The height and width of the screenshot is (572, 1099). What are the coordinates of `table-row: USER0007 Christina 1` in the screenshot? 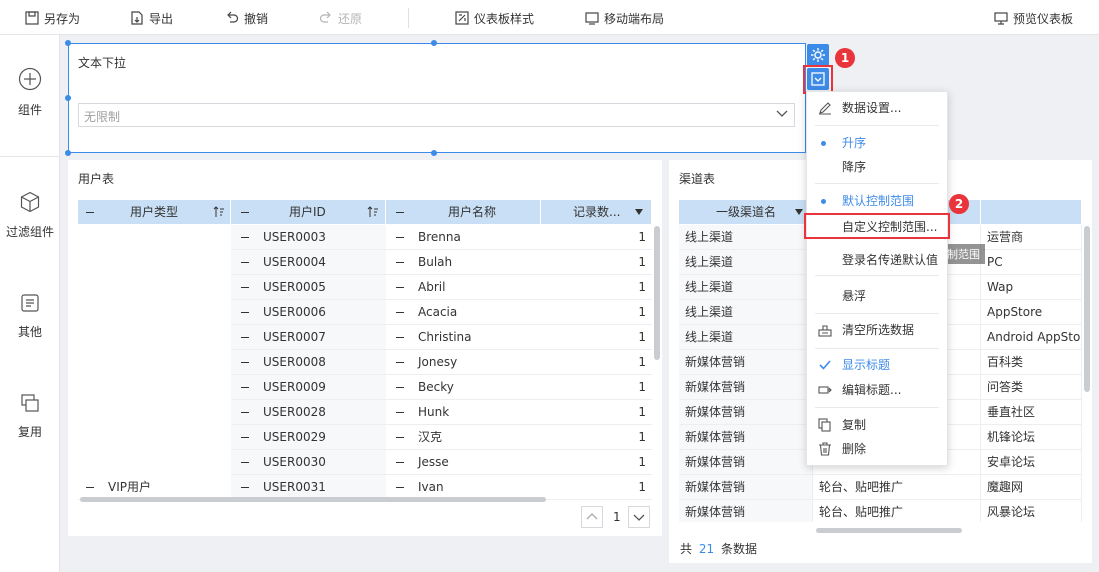 It's located at (365, 337).